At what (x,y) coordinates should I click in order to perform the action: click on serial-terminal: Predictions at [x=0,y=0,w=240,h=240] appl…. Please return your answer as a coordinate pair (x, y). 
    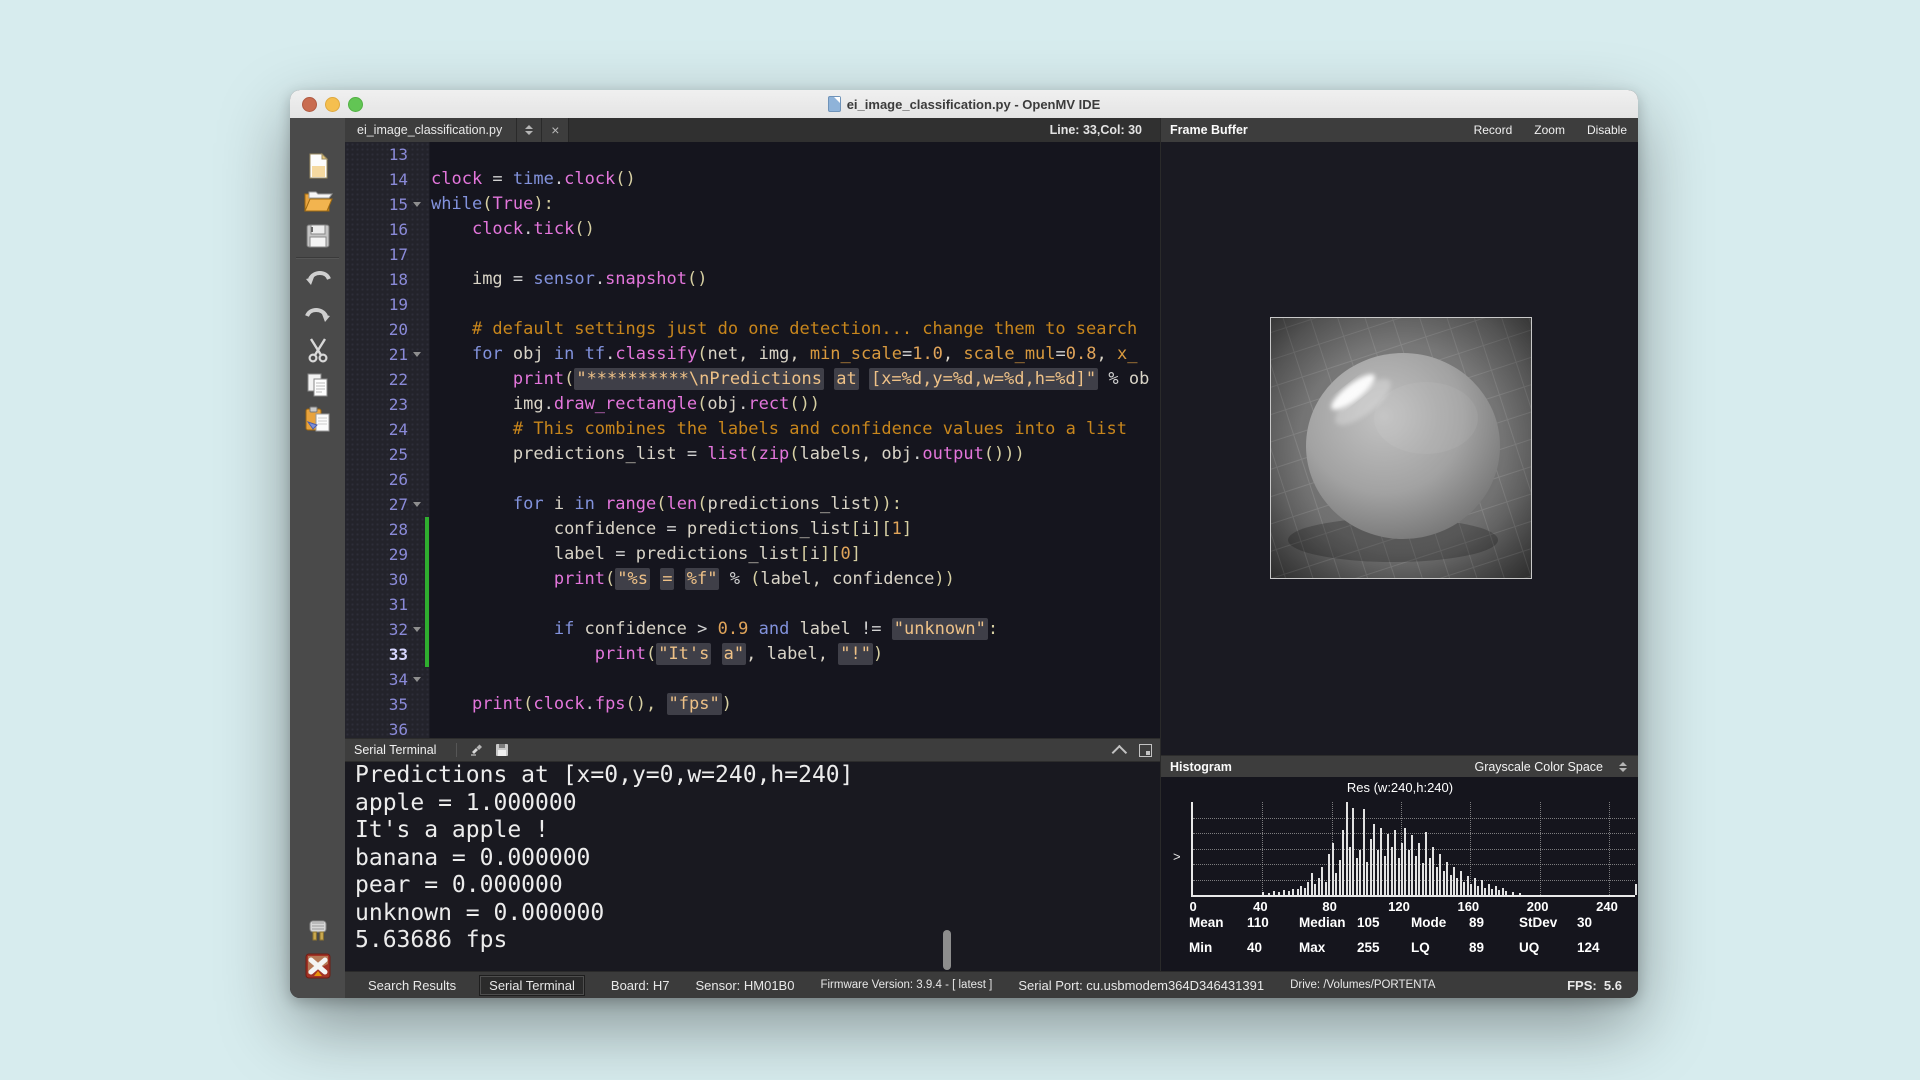
    Looking at the image, I should click on (752, 867).